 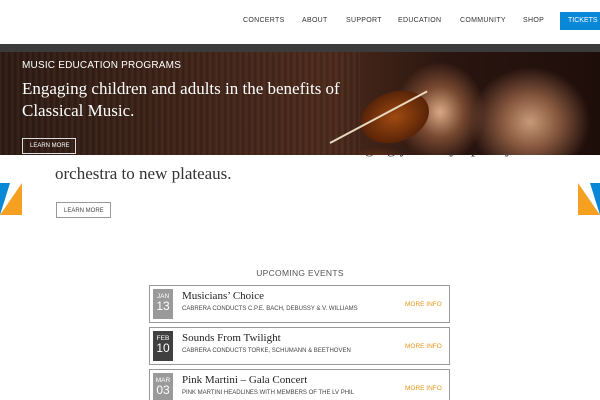 I want to click on nav-support: SUPPORT, so click(x=364, y=20).